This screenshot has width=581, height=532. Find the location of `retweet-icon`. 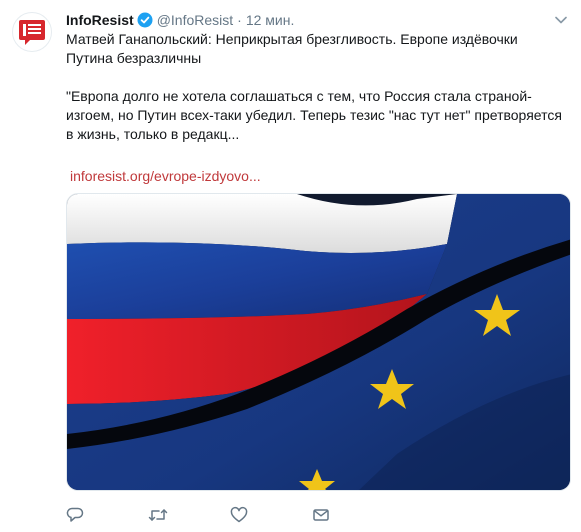

retweet-icon is located at coordinates (158, 515).